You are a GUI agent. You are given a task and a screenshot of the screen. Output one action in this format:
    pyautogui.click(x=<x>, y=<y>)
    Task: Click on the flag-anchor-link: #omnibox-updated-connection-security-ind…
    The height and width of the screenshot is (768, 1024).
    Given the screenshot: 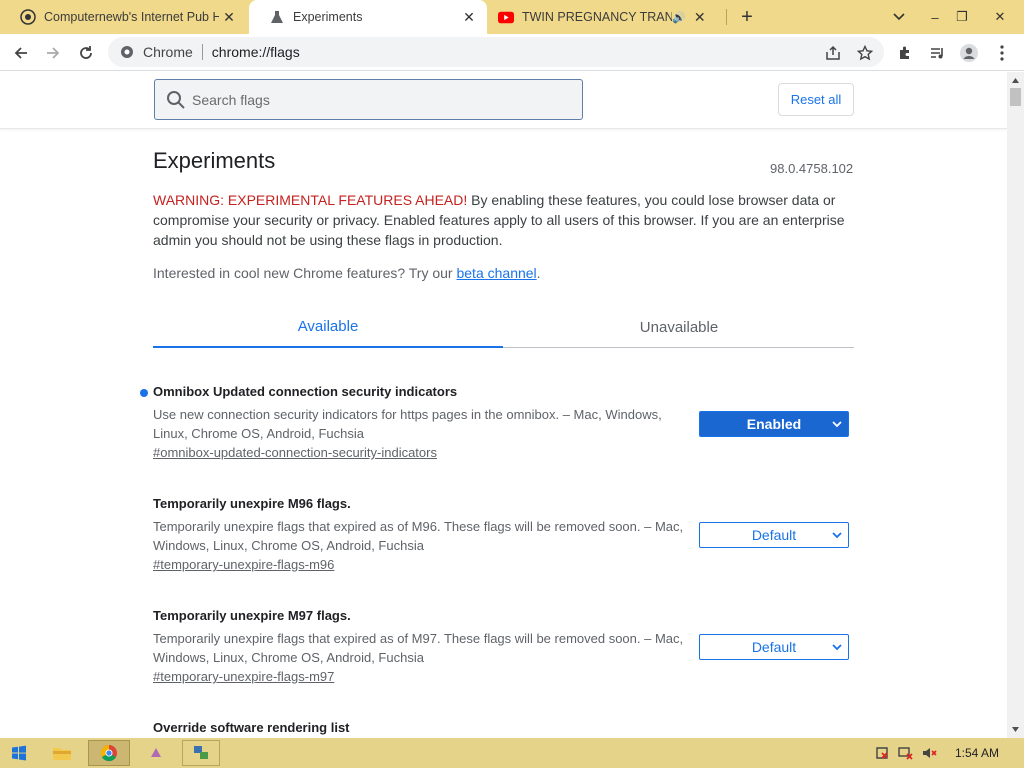 What is the action you would take?
    pyautogui.click(x=295, y=452)
    